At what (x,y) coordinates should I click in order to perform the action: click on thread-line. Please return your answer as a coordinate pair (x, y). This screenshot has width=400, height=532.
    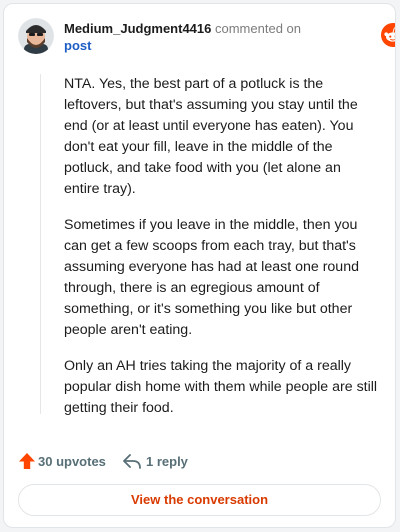
    Looking at the image, I should click on (40, 244).